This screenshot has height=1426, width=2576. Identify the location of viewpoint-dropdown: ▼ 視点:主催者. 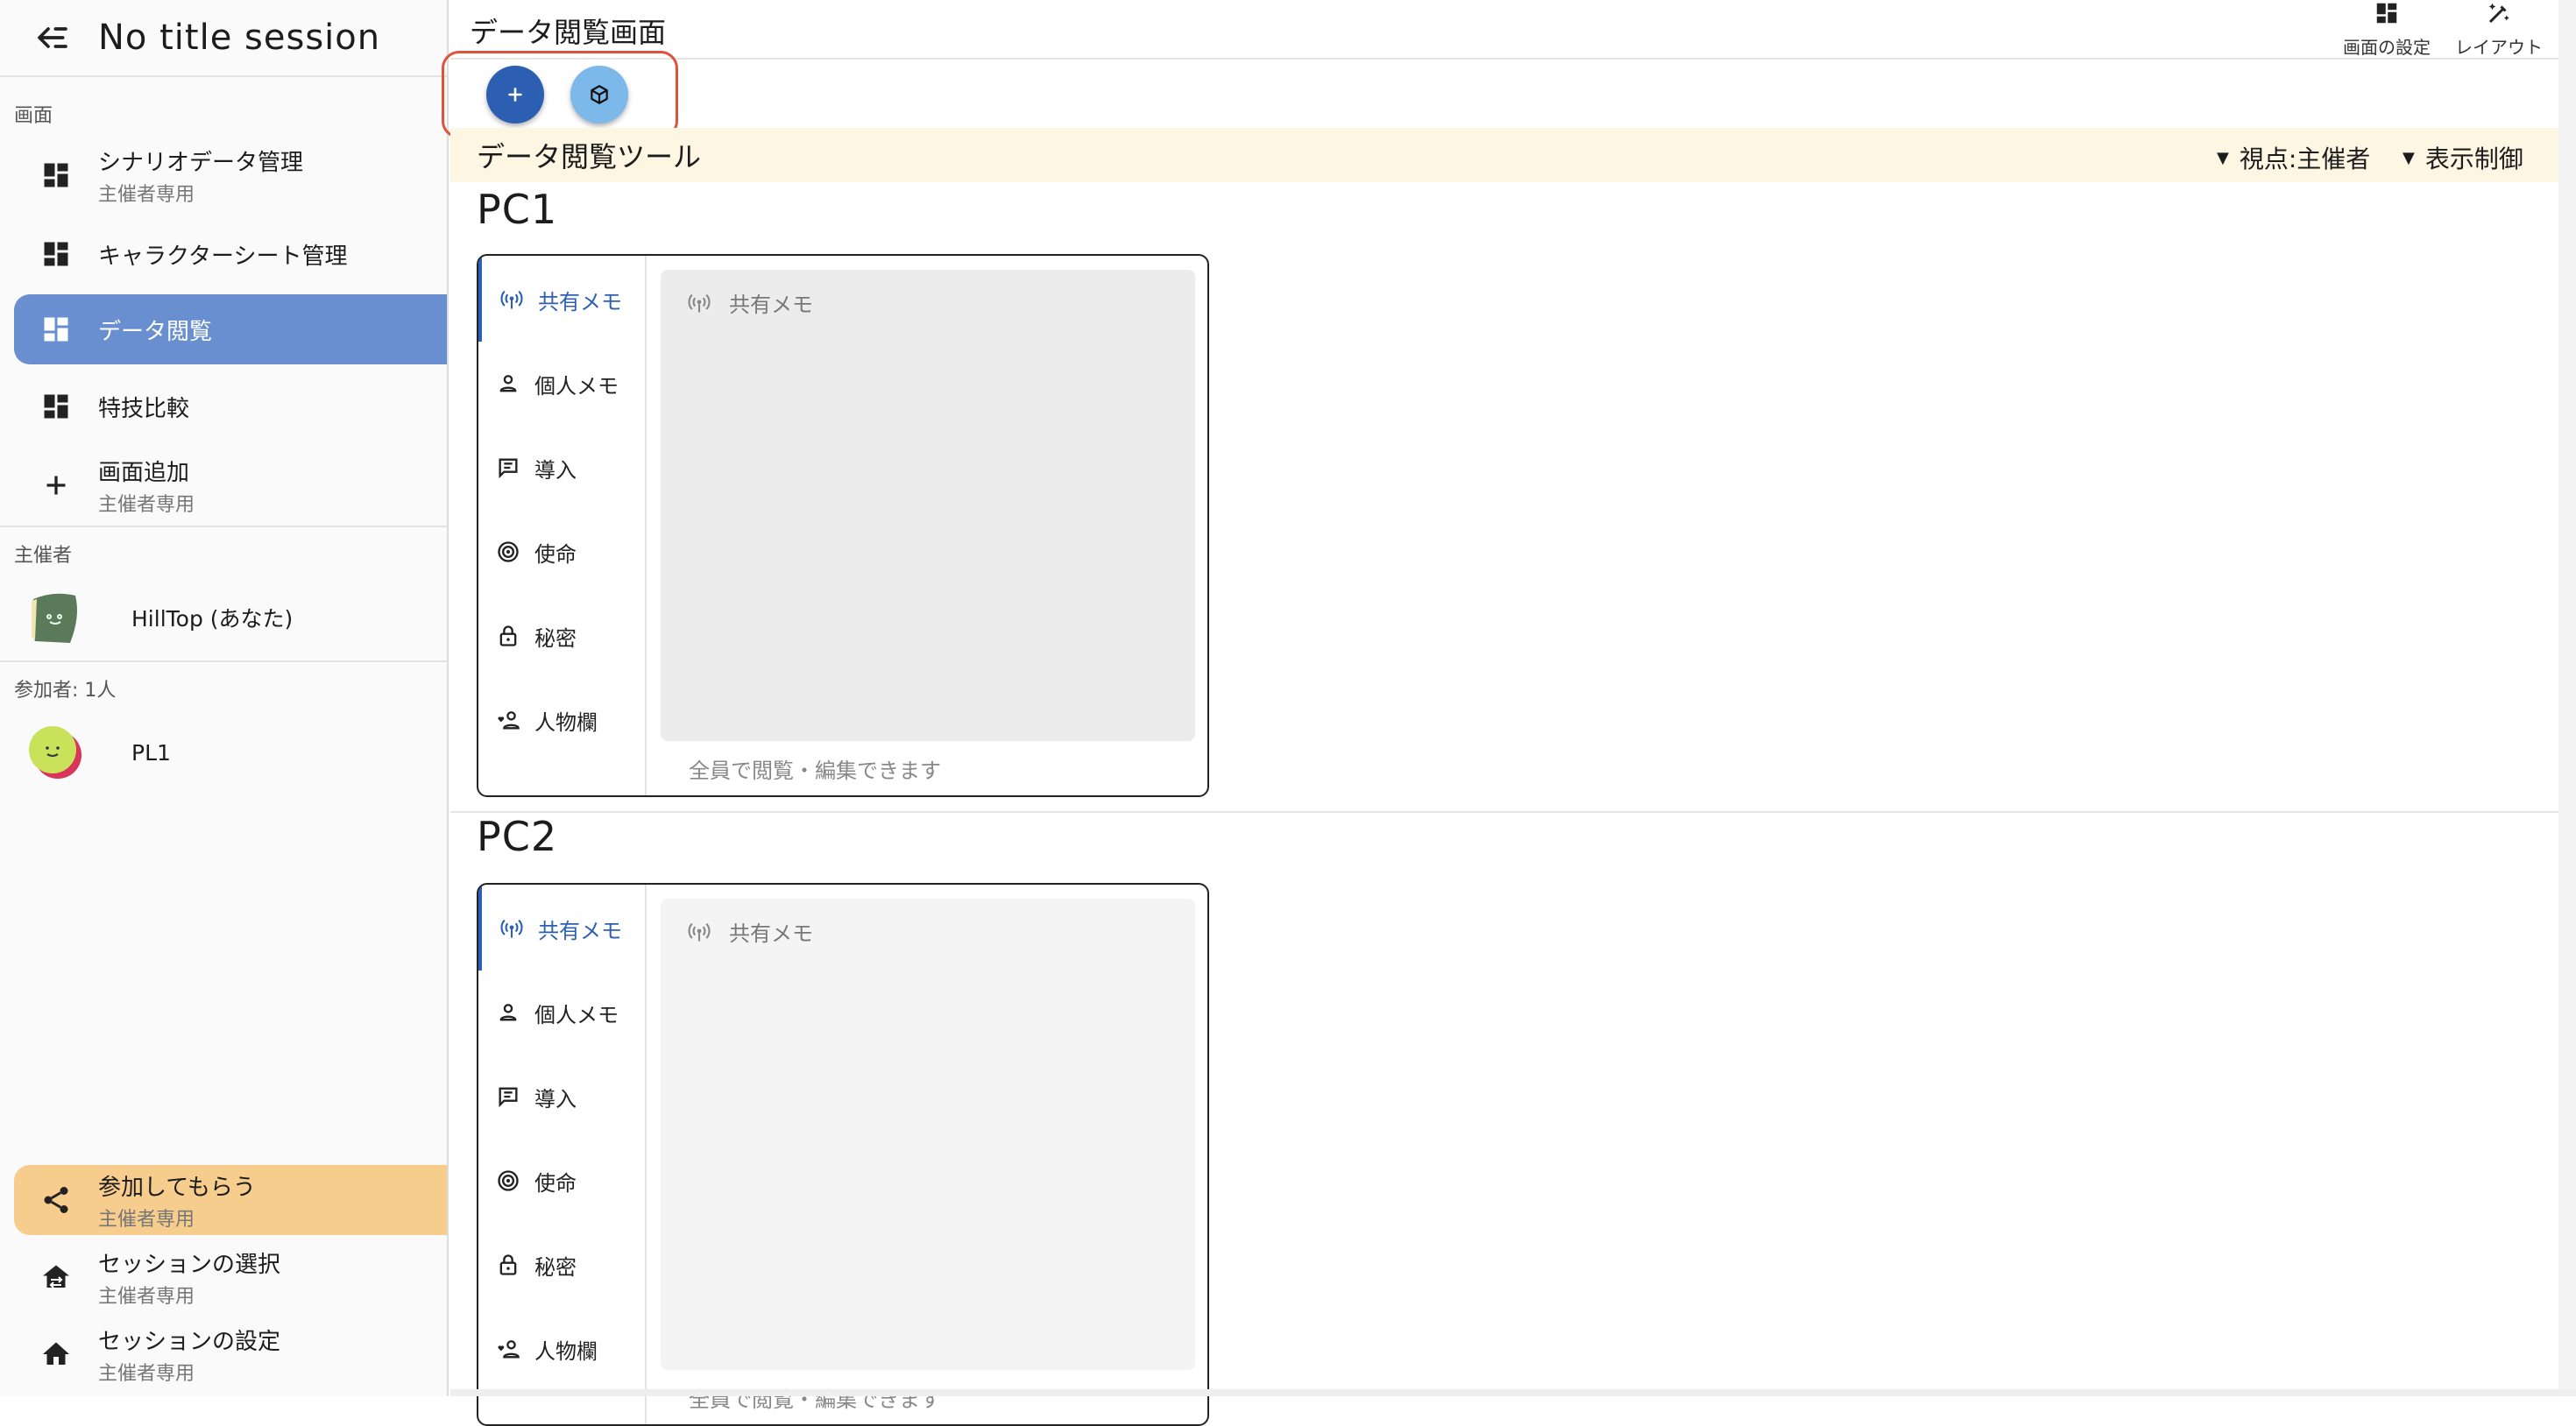
(2293, 157).